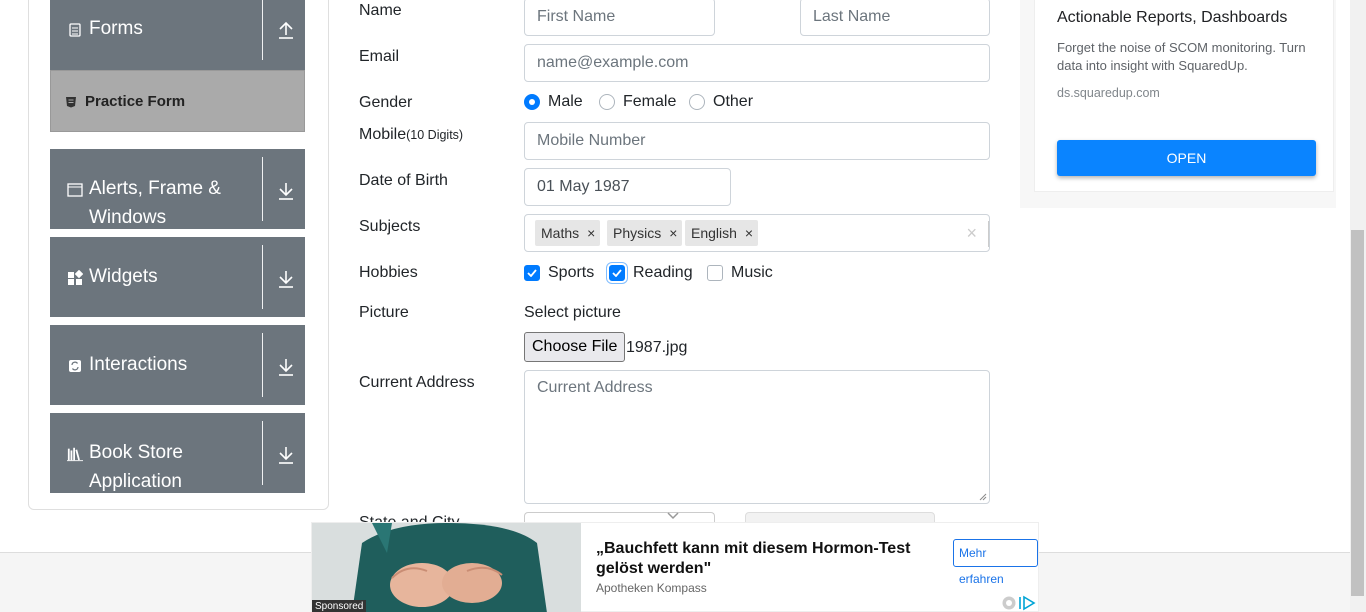  What do you see at coordinates (971, 233) in the screenshot?
I see `clear-icon: ×` at bounding box center [971, 233].